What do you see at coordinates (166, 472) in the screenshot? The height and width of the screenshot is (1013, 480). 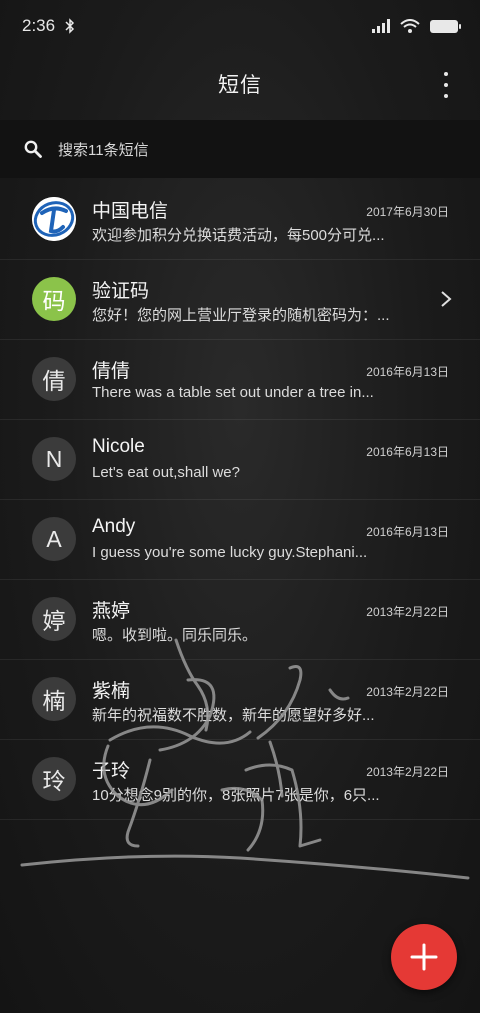 I see `message-preview: Let's eat out,shall we?` at bounding box center [166, 472].